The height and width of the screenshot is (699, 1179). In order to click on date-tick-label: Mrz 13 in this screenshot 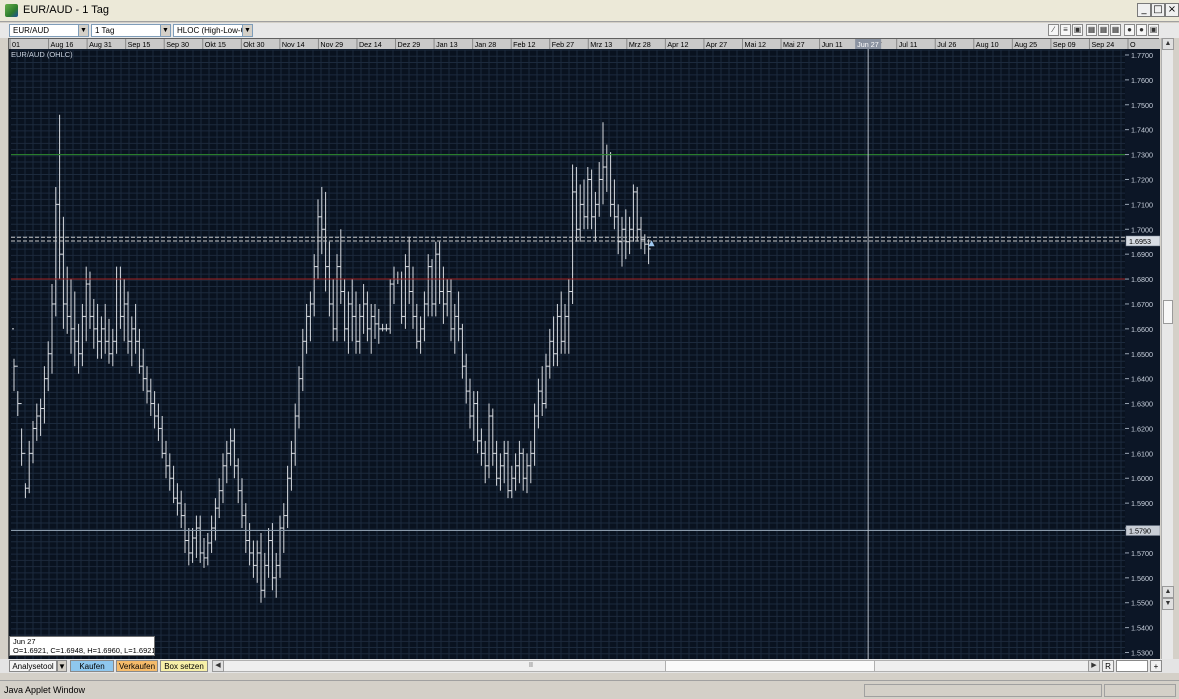, I will do `click(601, 44)`.